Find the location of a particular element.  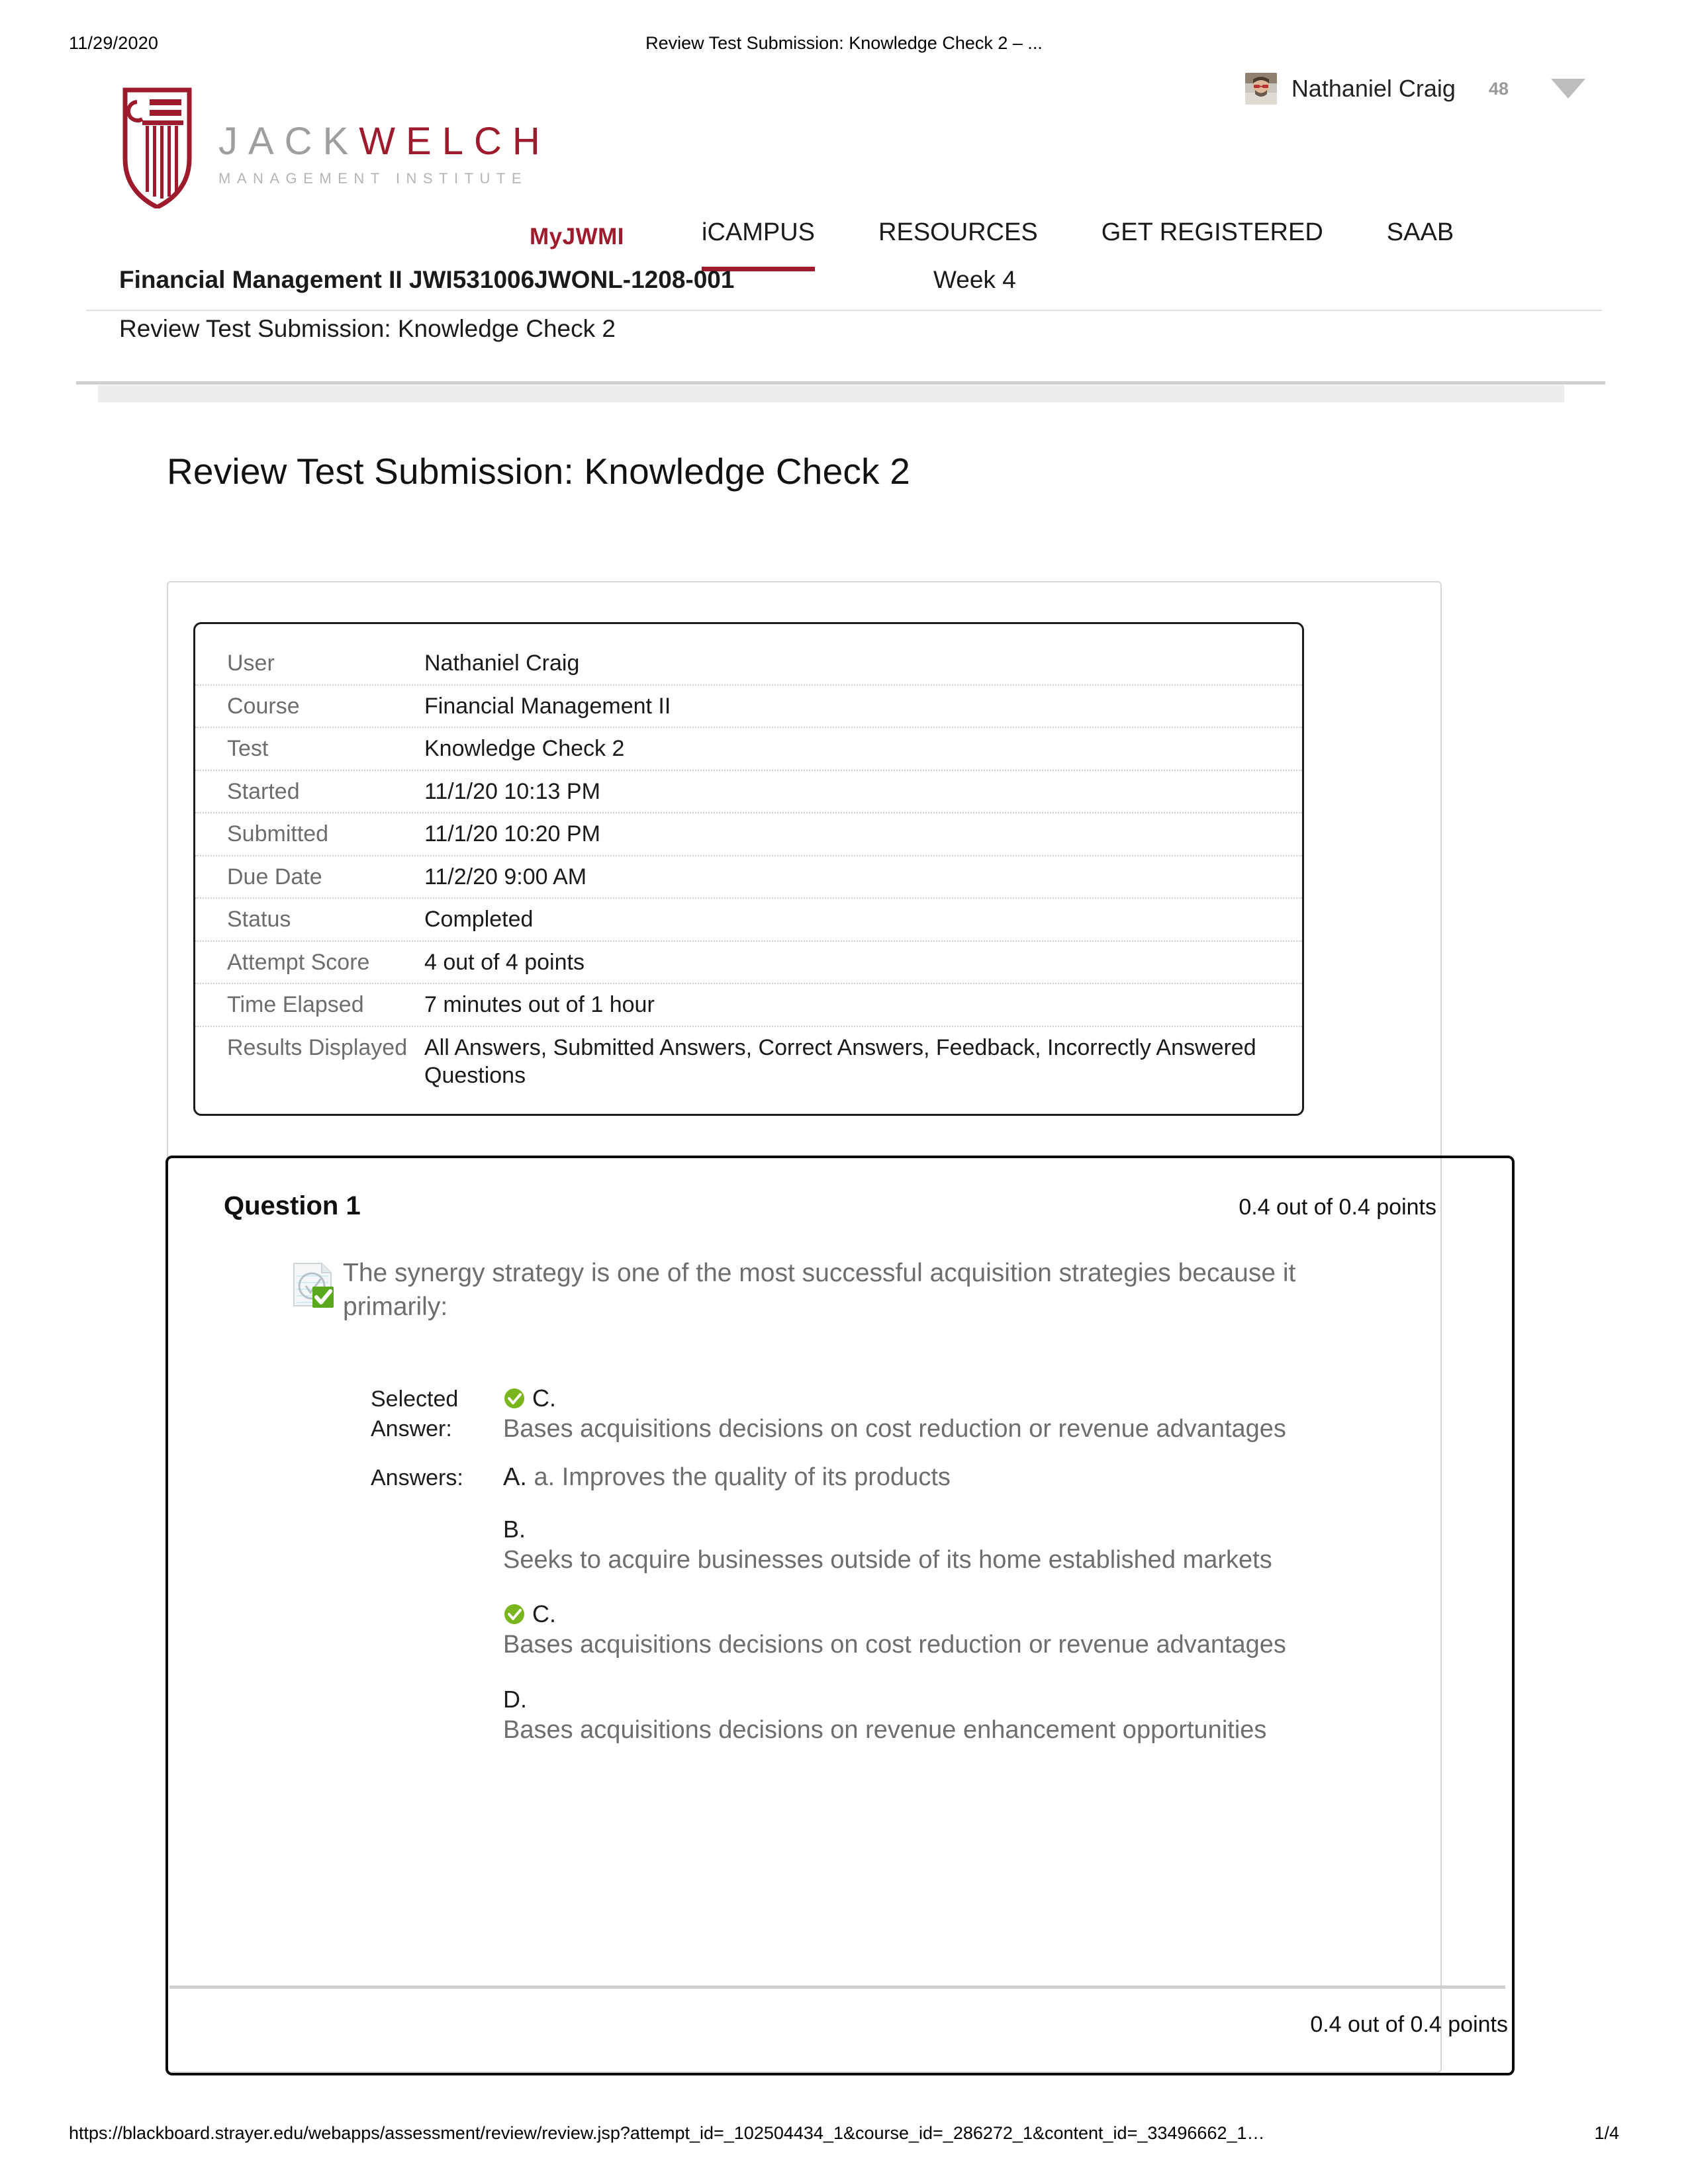

nav-item-icampus: iCAMPUS is located at coordinates (759, 245).